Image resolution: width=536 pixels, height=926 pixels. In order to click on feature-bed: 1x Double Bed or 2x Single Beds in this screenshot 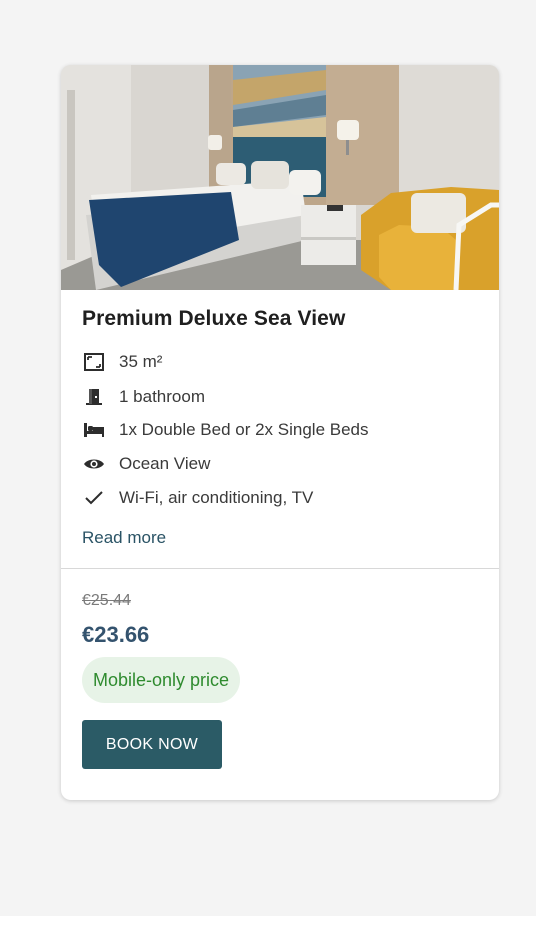, I will do `click(225, 430)`.